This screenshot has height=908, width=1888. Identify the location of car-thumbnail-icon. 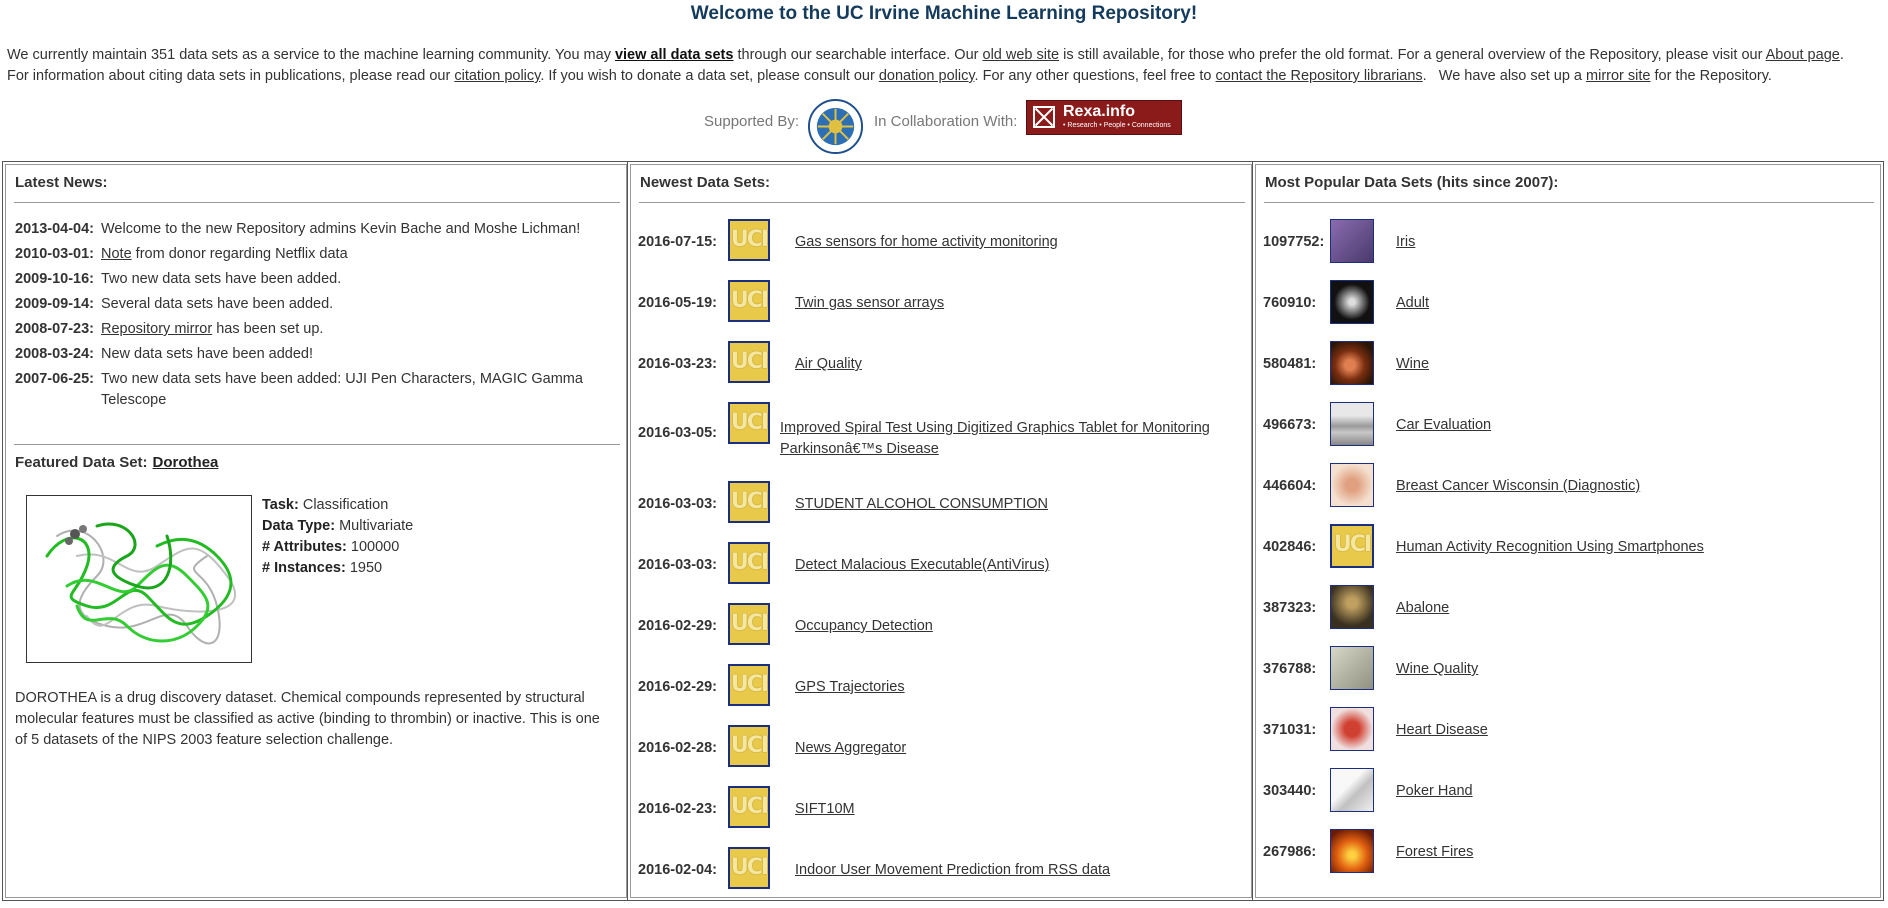
(1352, 424).